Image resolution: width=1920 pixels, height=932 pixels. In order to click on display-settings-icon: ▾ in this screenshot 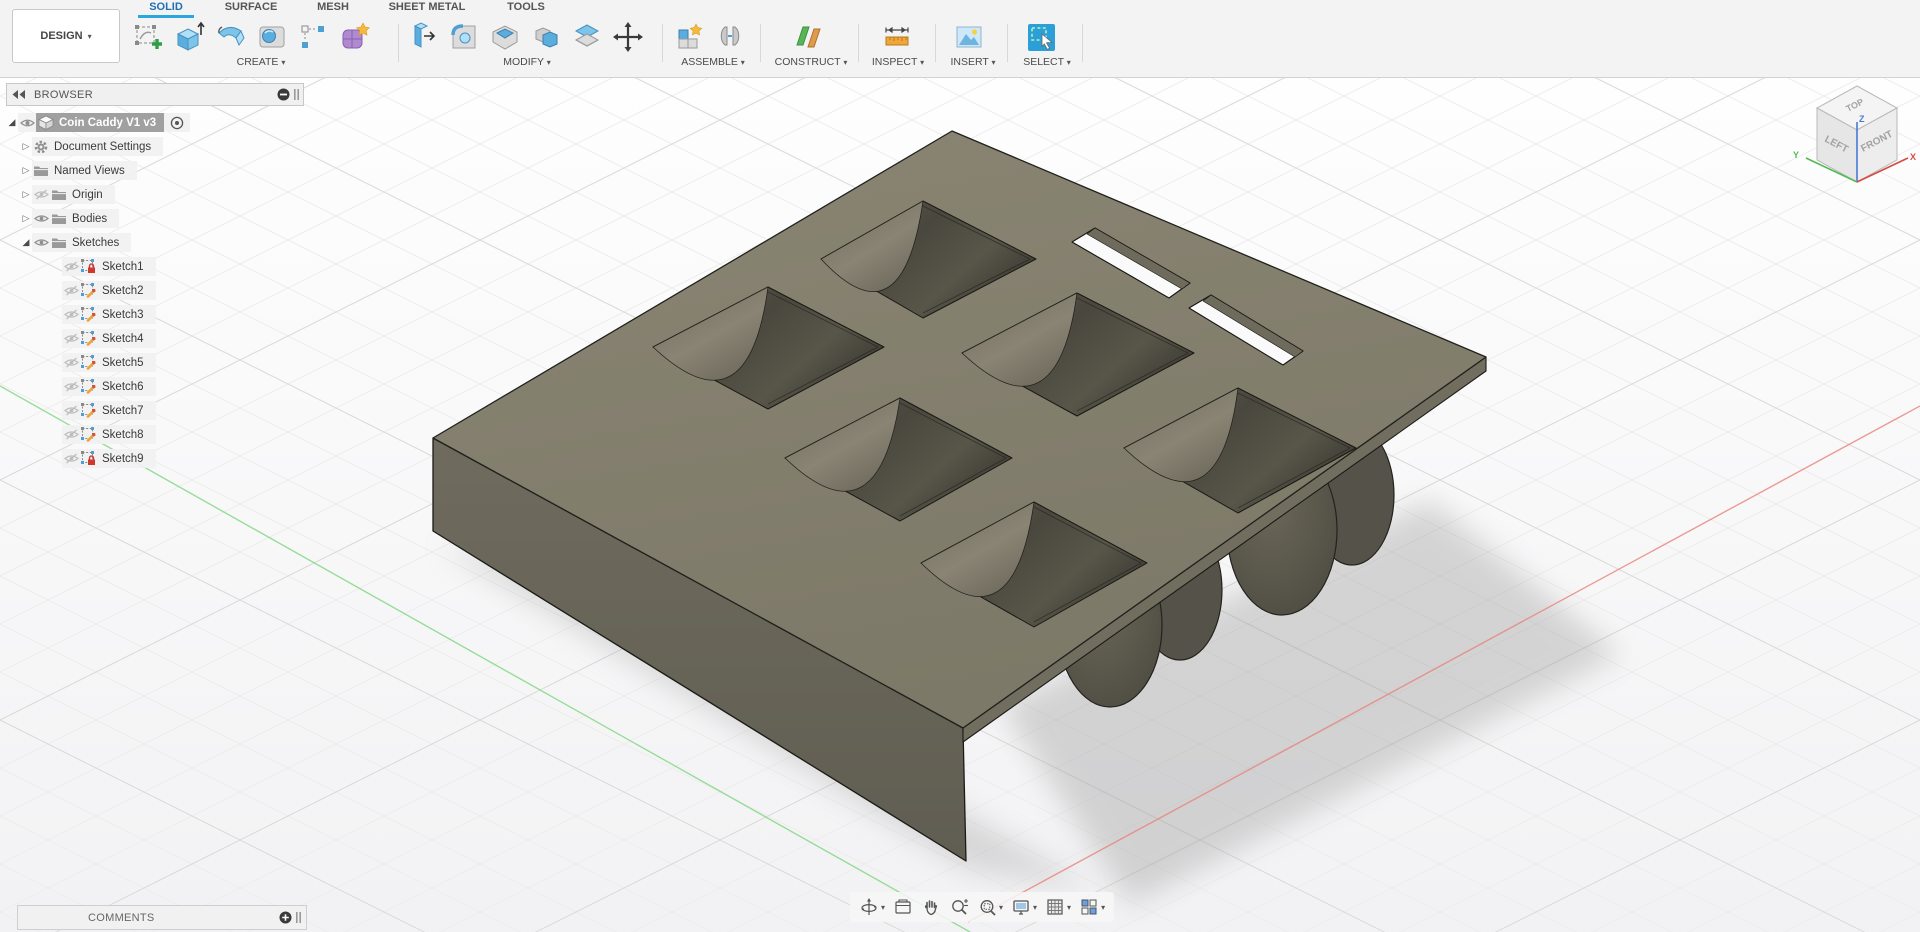, I will do `click(1024, 907)`.